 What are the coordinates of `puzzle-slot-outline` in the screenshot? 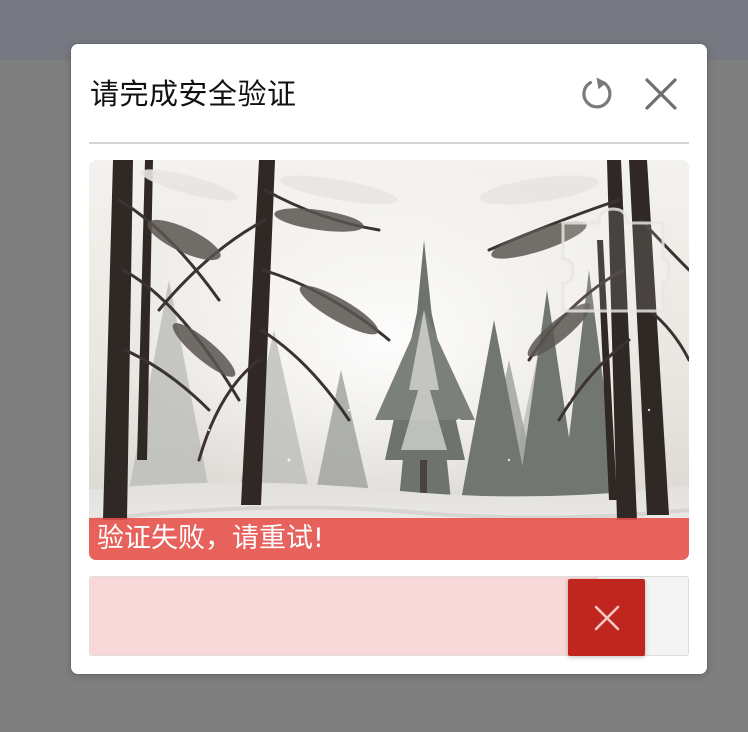 It's located at (616, 260).